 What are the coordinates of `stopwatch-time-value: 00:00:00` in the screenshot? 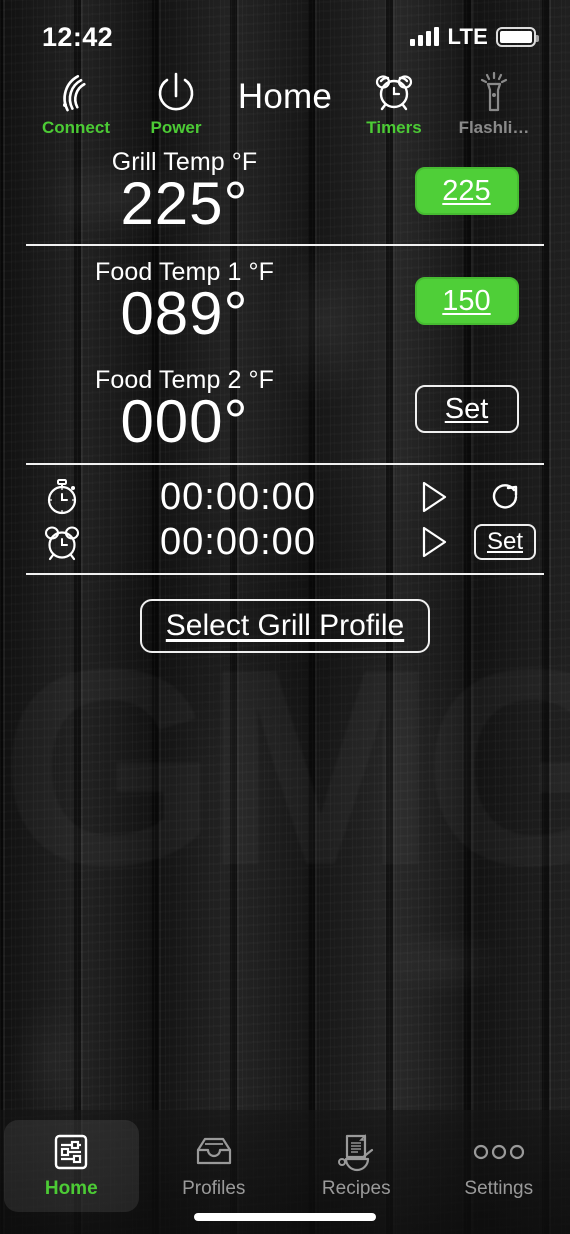 It's located at (238, 496).